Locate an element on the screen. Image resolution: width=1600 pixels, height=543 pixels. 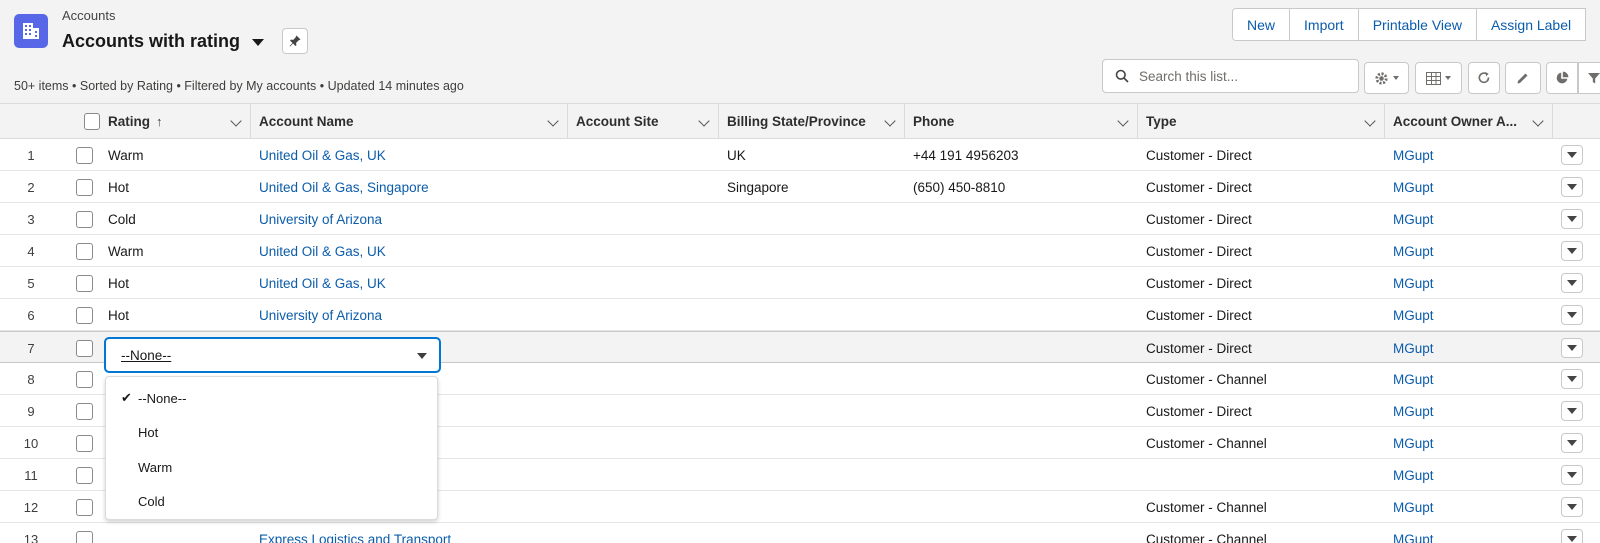
picklist-option-warm: Warm is located at coordinates (271, 467).